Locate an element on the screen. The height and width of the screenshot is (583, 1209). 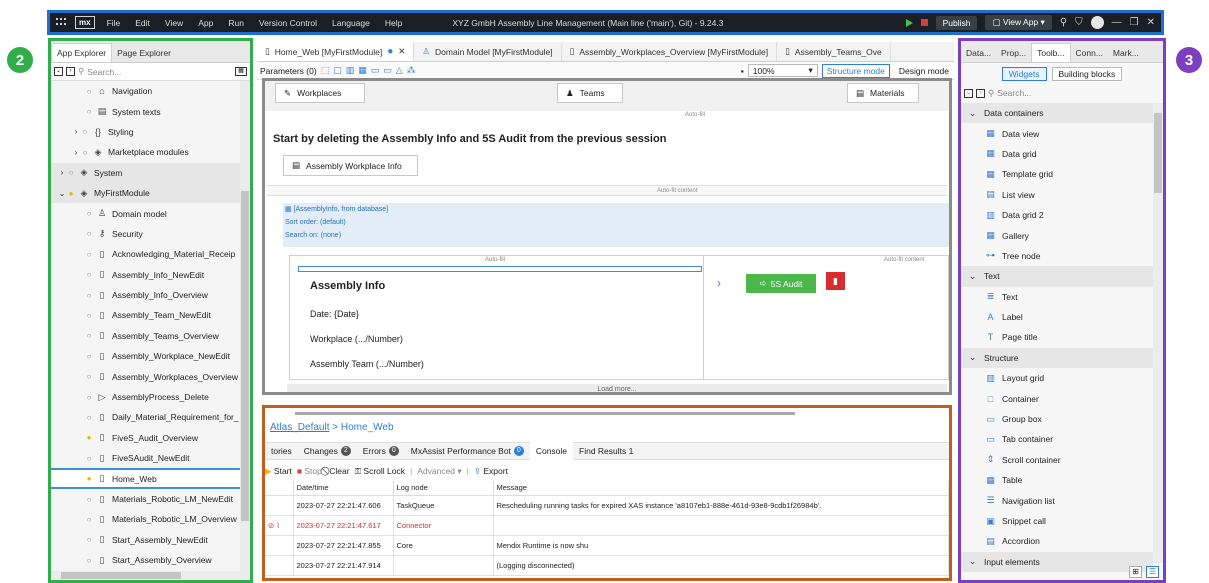
widget-item: A Label is located at coordinates (1057, 317).